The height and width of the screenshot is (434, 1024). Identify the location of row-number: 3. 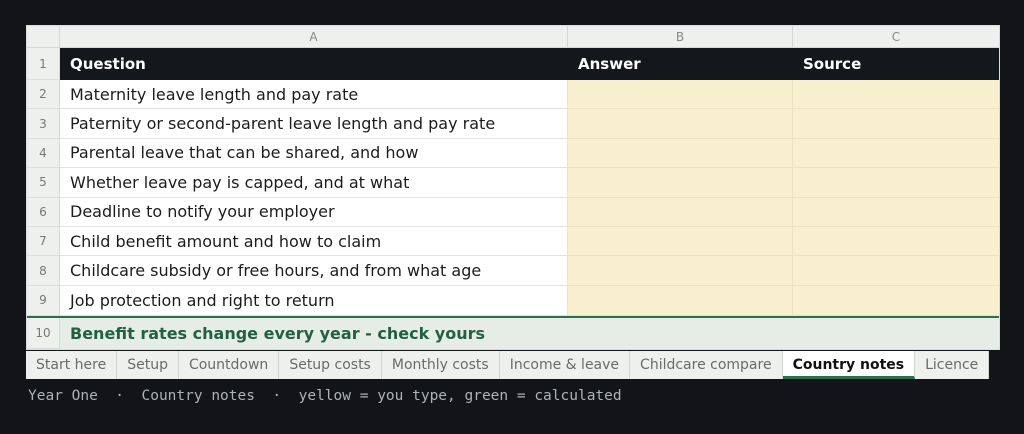
(43, 124).